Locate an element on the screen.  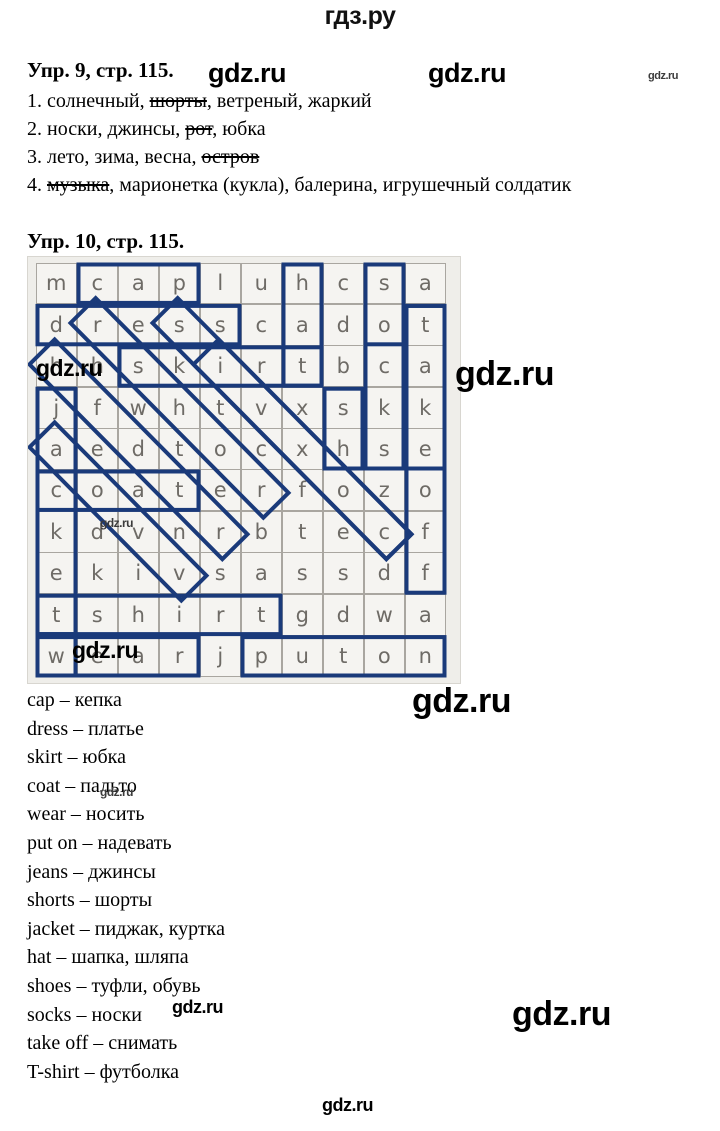
vocabulary-item: shoes – туфли, обувь is located at coordinates (114, 985).